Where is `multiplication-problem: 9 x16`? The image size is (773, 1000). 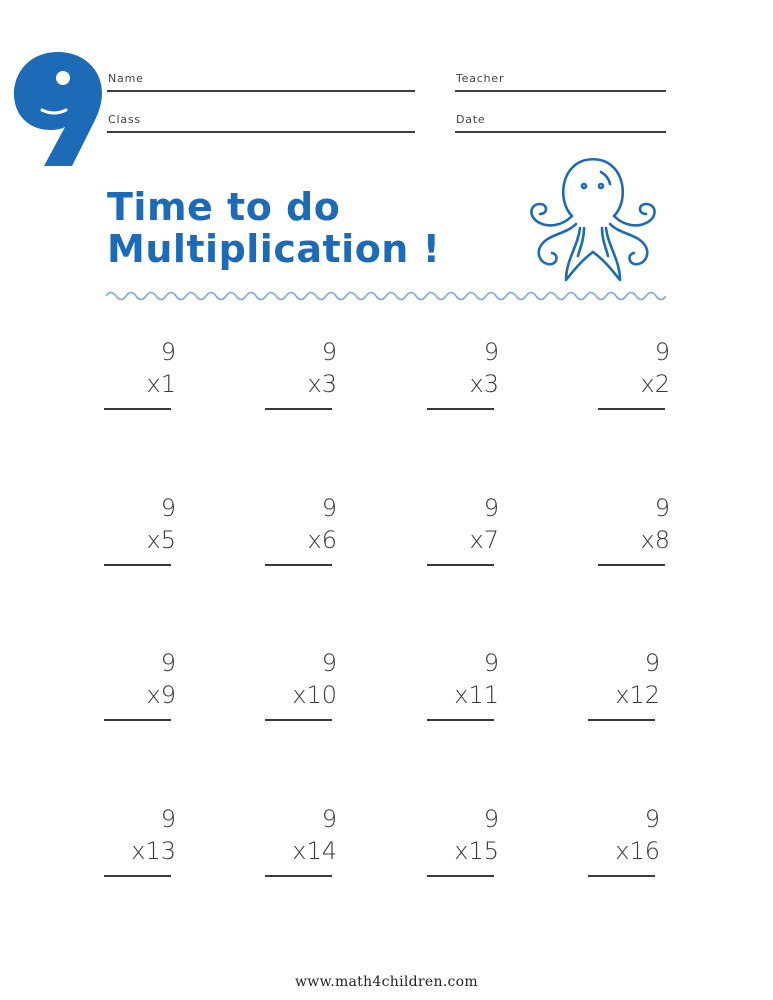
multiplication-problem: 9 x16 is located at coordinates (628, 845).